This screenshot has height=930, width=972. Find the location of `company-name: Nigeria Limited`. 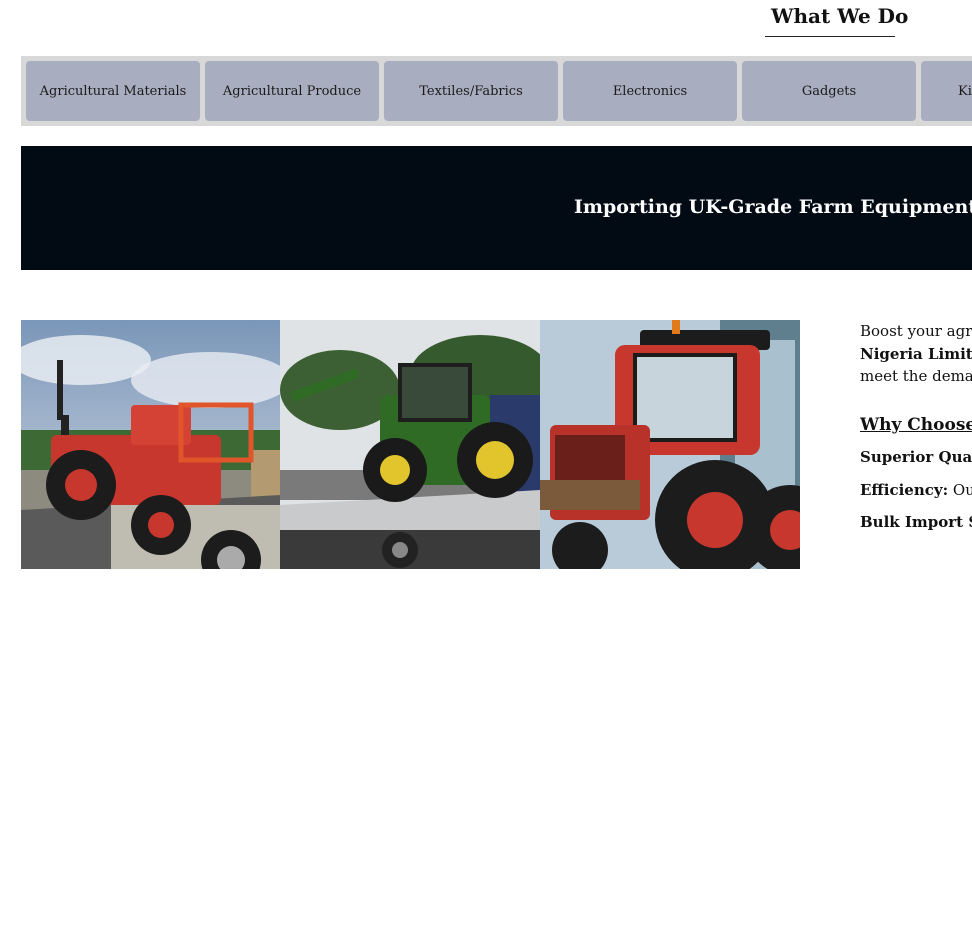

company-name: Nigeria Limited is located at coordinates (916, 353).